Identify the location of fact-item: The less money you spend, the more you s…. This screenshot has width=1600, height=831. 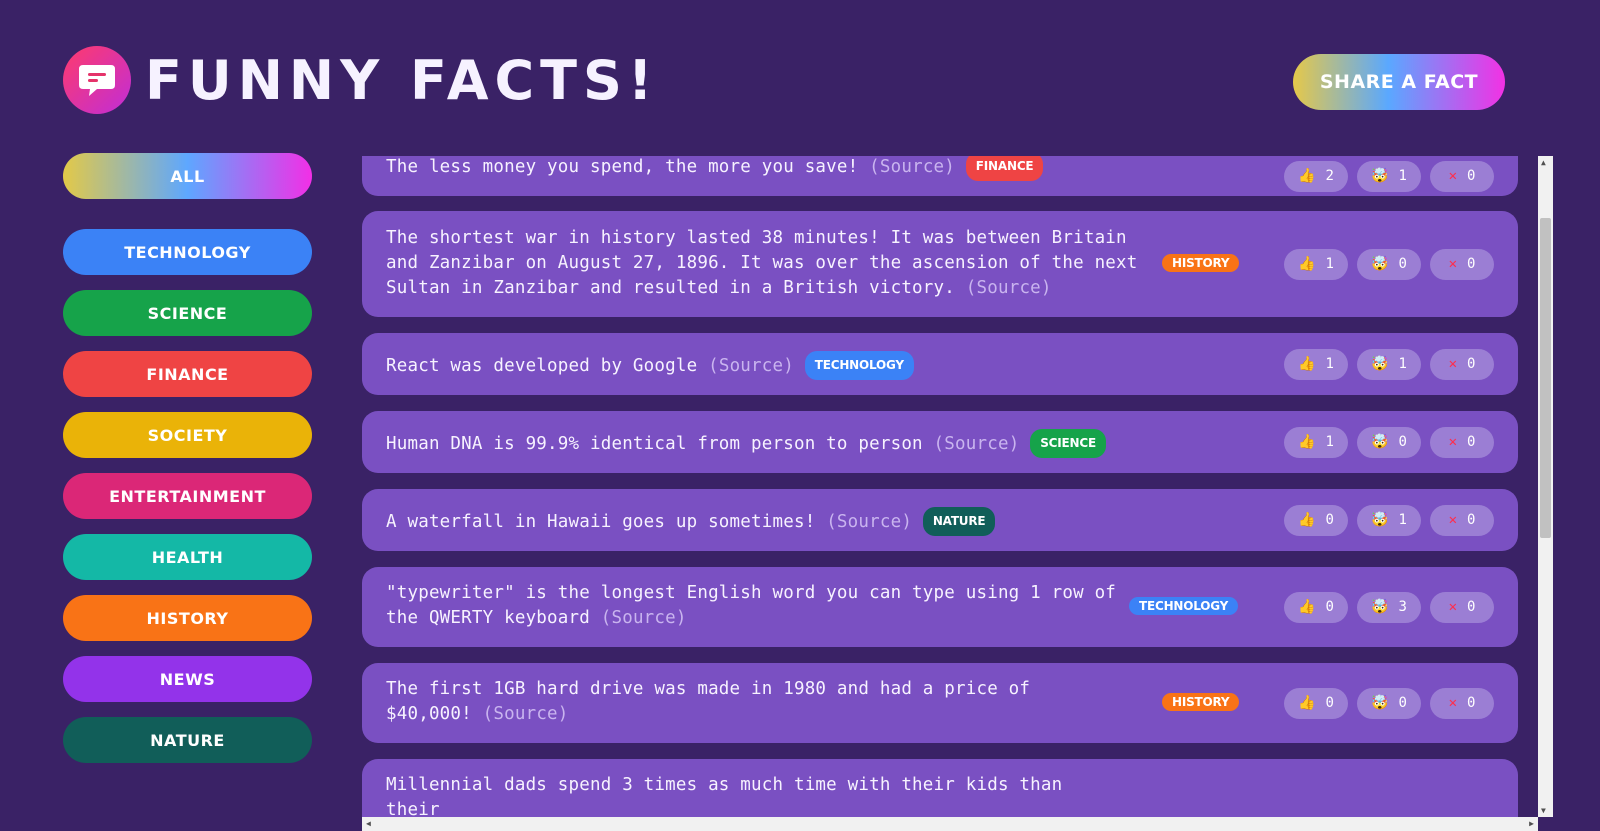
(940, 176).